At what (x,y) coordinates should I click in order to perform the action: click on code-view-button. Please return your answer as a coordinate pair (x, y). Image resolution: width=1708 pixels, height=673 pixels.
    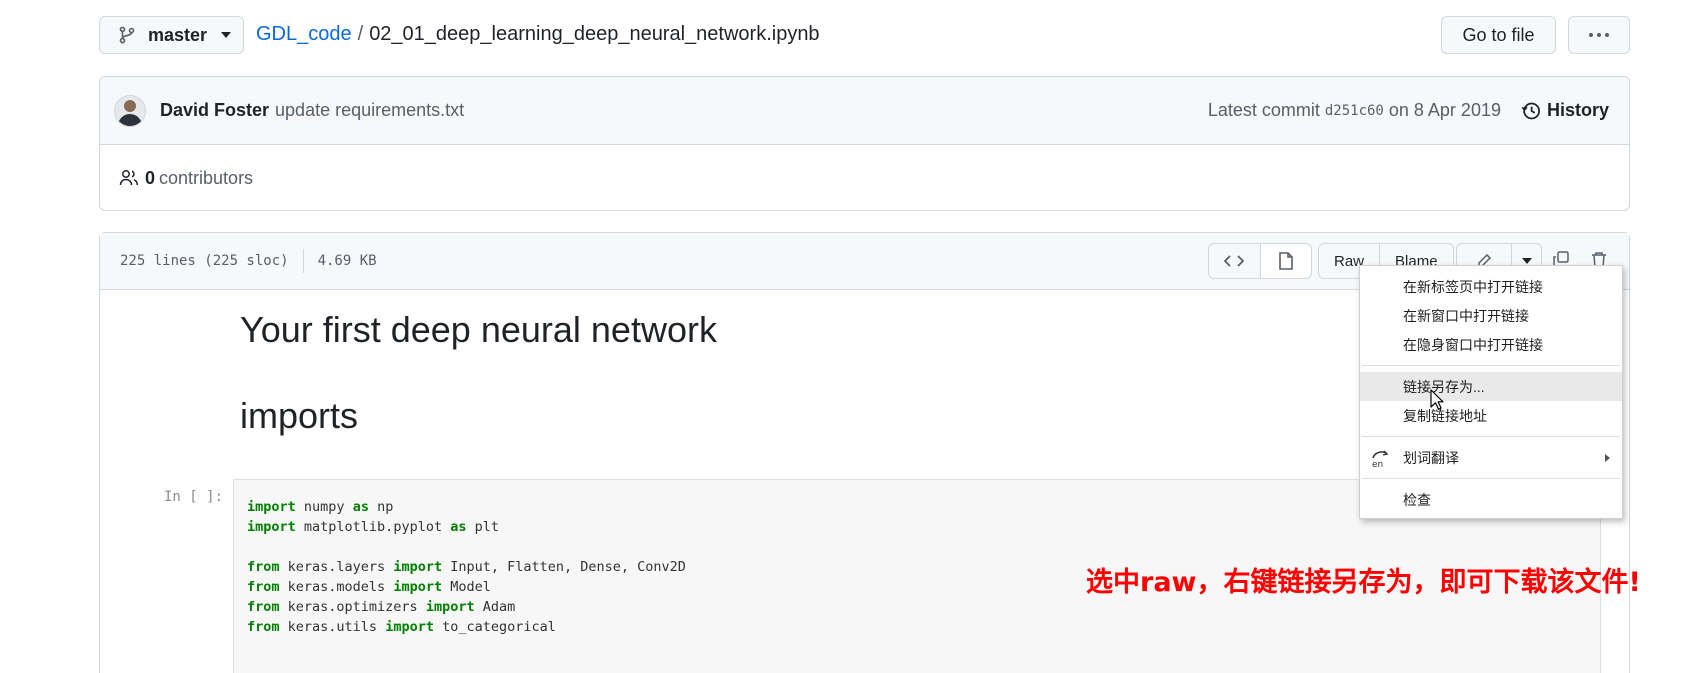
    Looking at the image, I should click on (1234, 261).